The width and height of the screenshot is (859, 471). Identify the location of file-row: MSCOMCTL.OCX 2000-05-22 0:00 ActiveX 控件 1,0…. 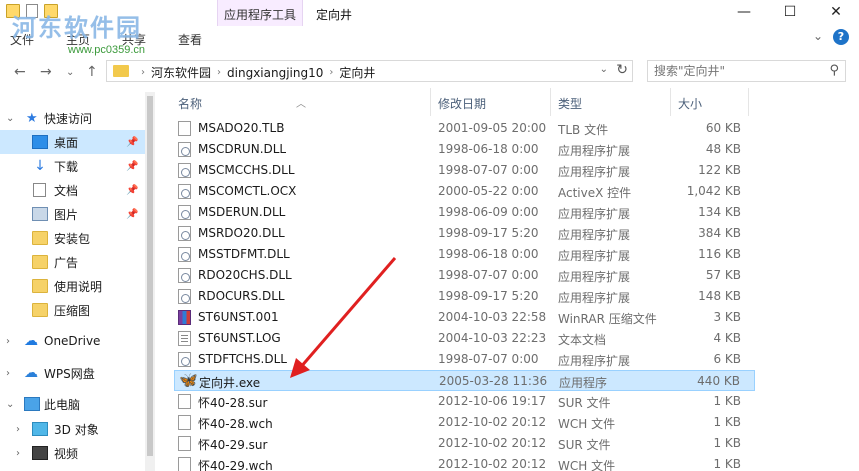
(464, 191).